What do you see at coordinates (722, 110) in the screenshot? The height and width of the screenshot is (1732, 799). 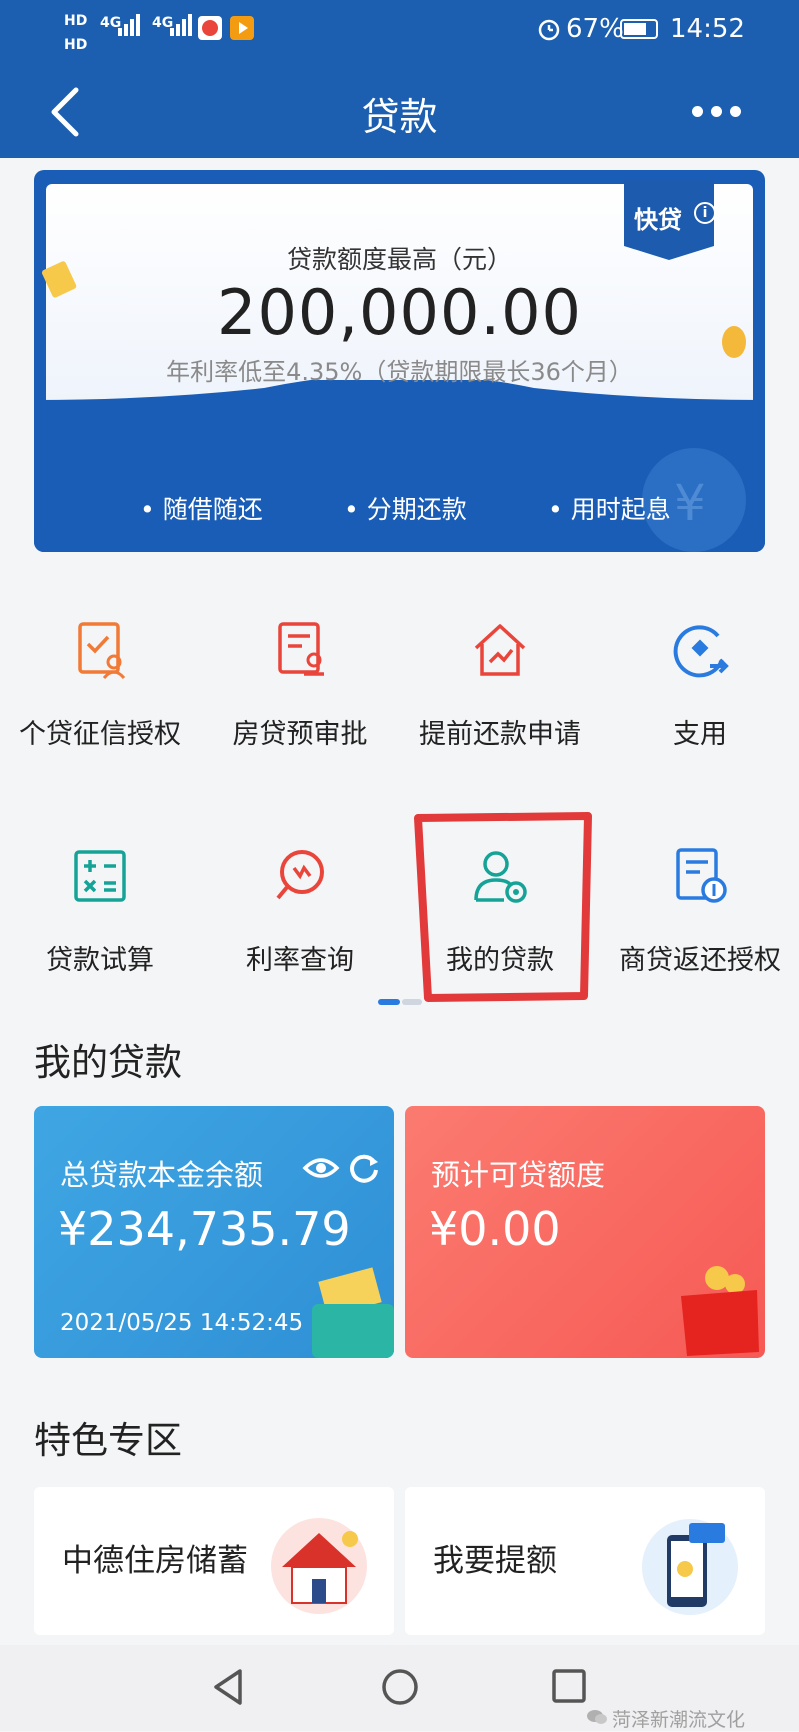 I see `more-options-icon` at bounding box center [722, 110].